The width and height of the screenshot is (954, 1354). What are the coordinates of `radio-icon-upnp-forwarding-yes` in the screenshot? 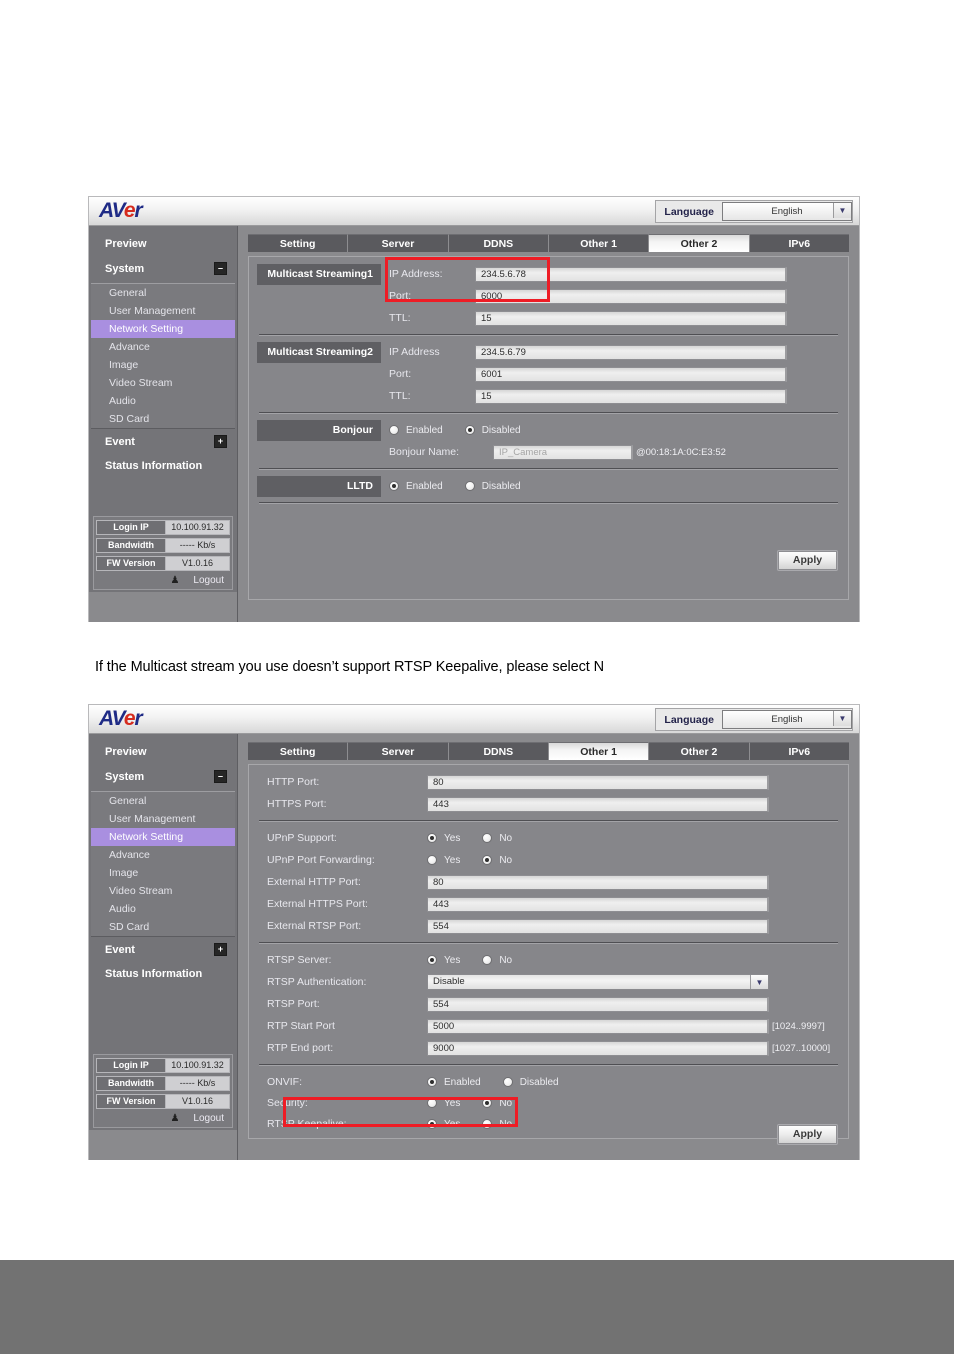 It's located at (432, 860).